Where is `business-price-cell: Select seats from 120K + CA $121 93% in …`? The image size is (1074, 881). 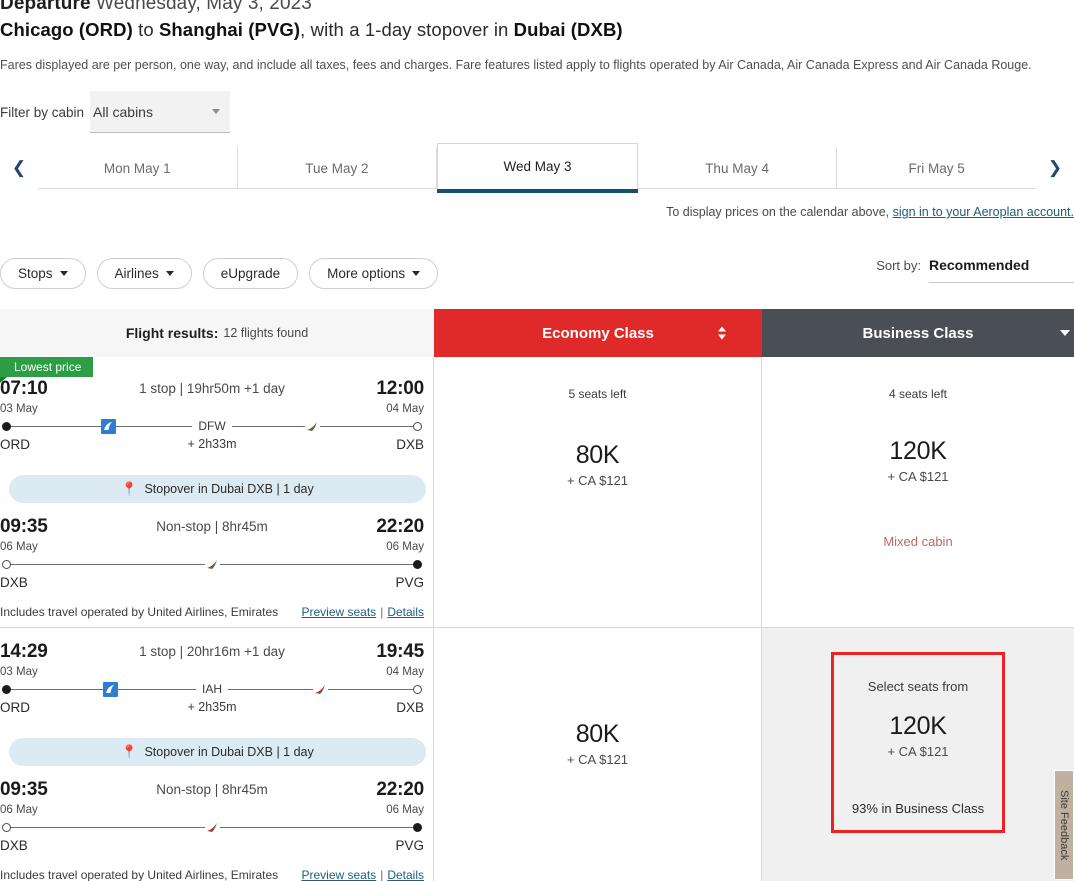 business-price-cell: Select seats from 120K + CA $121 93% in … is located at coordinates (918, 754).